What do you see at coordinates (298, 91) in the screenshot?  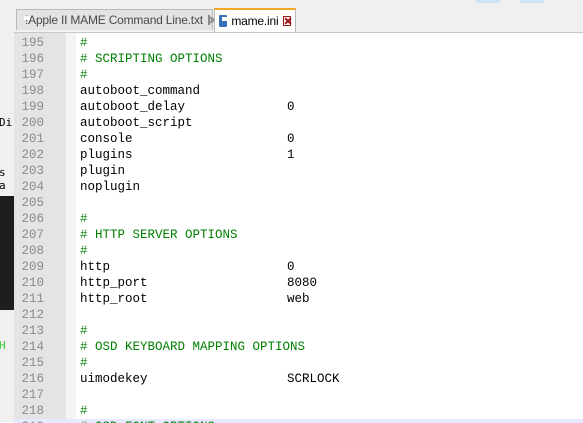 I see `code-line: 198 autoboot_command` at bounding box center [298, 91].